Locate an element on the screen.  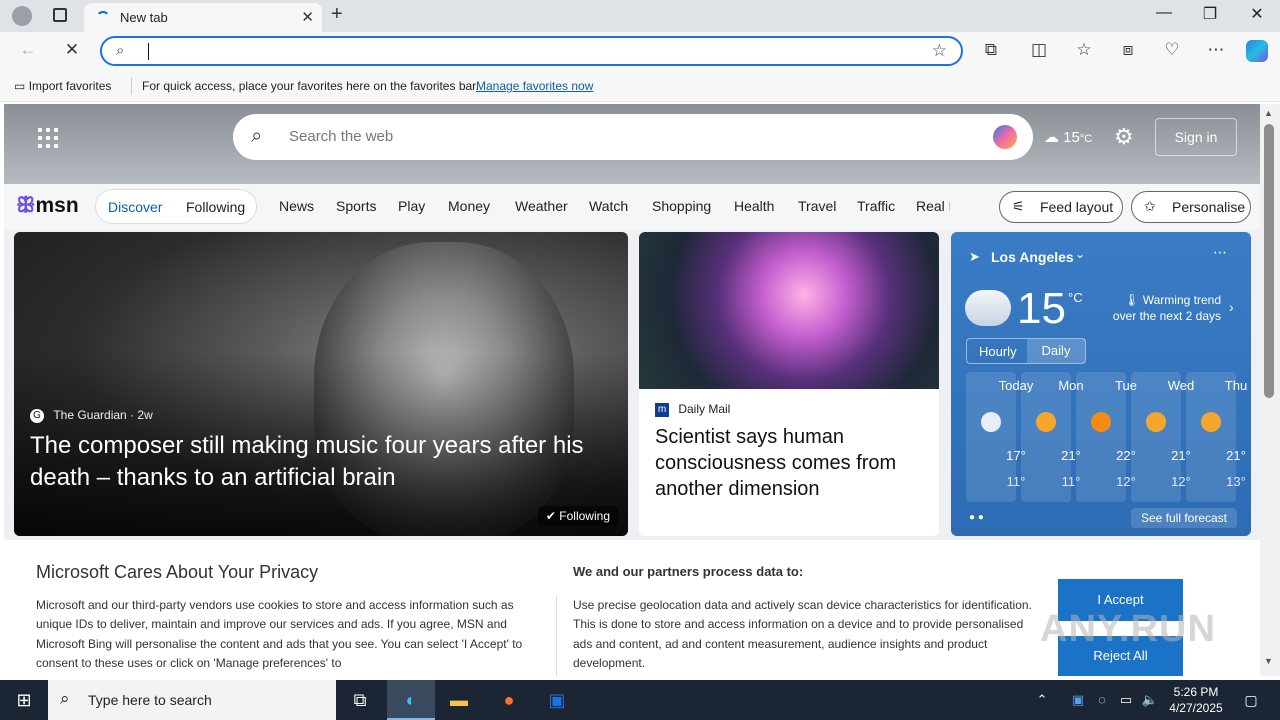
forecast-day: Wed 21° 12° is located at coordinates (1162, 437).